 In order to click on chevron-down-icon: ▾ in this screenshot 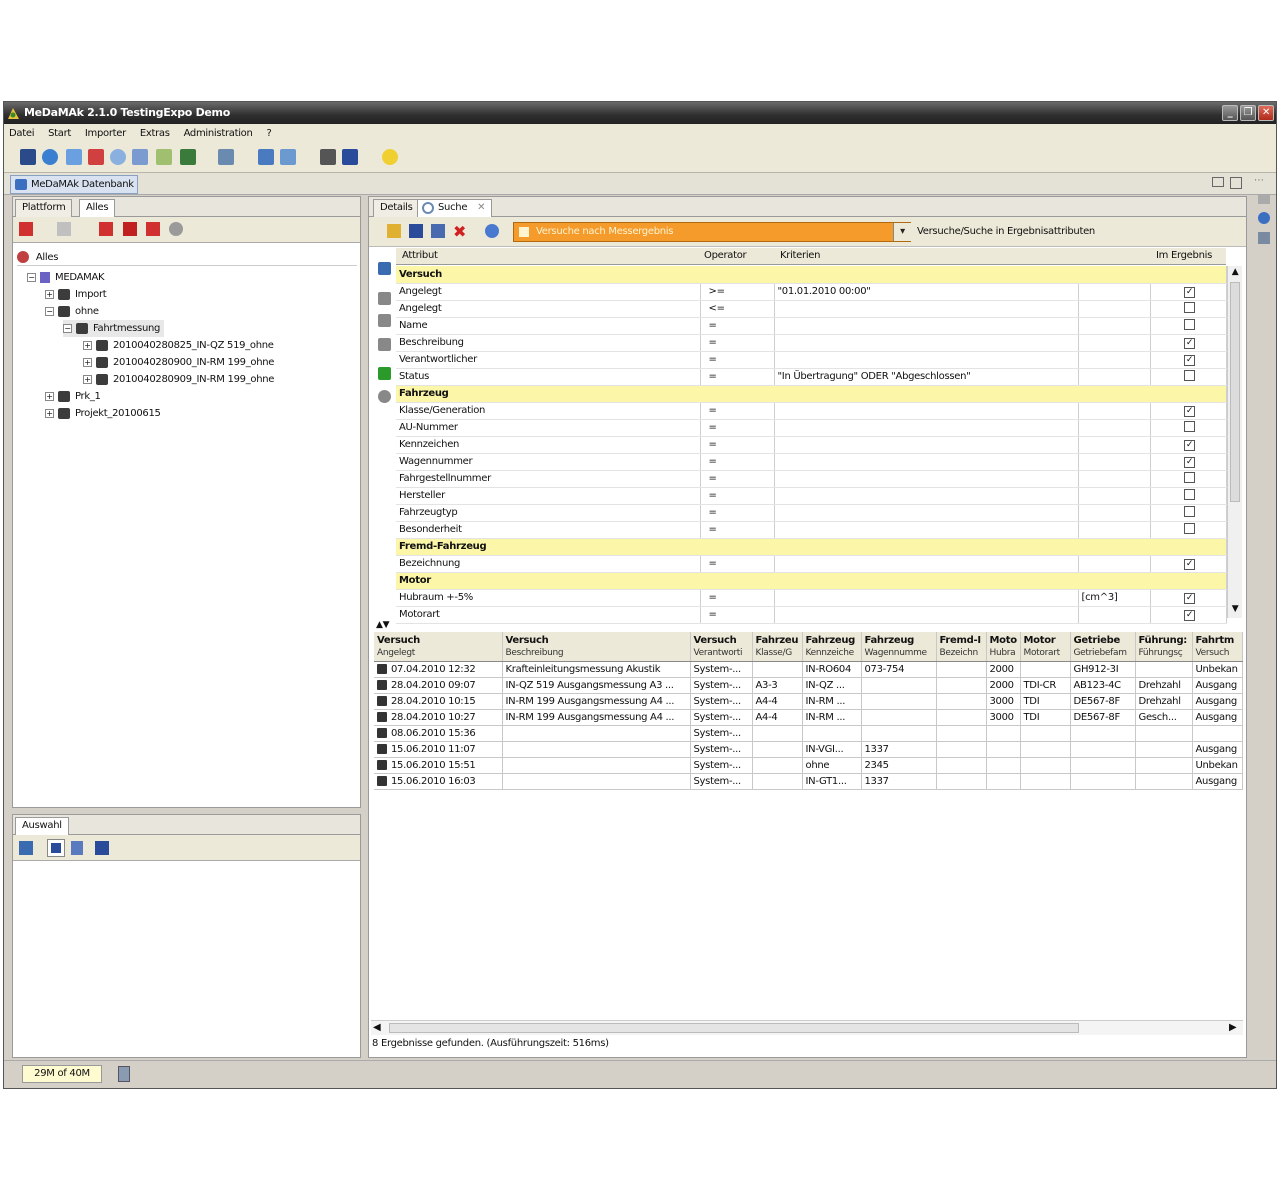, I will do `click(902, 232)`.